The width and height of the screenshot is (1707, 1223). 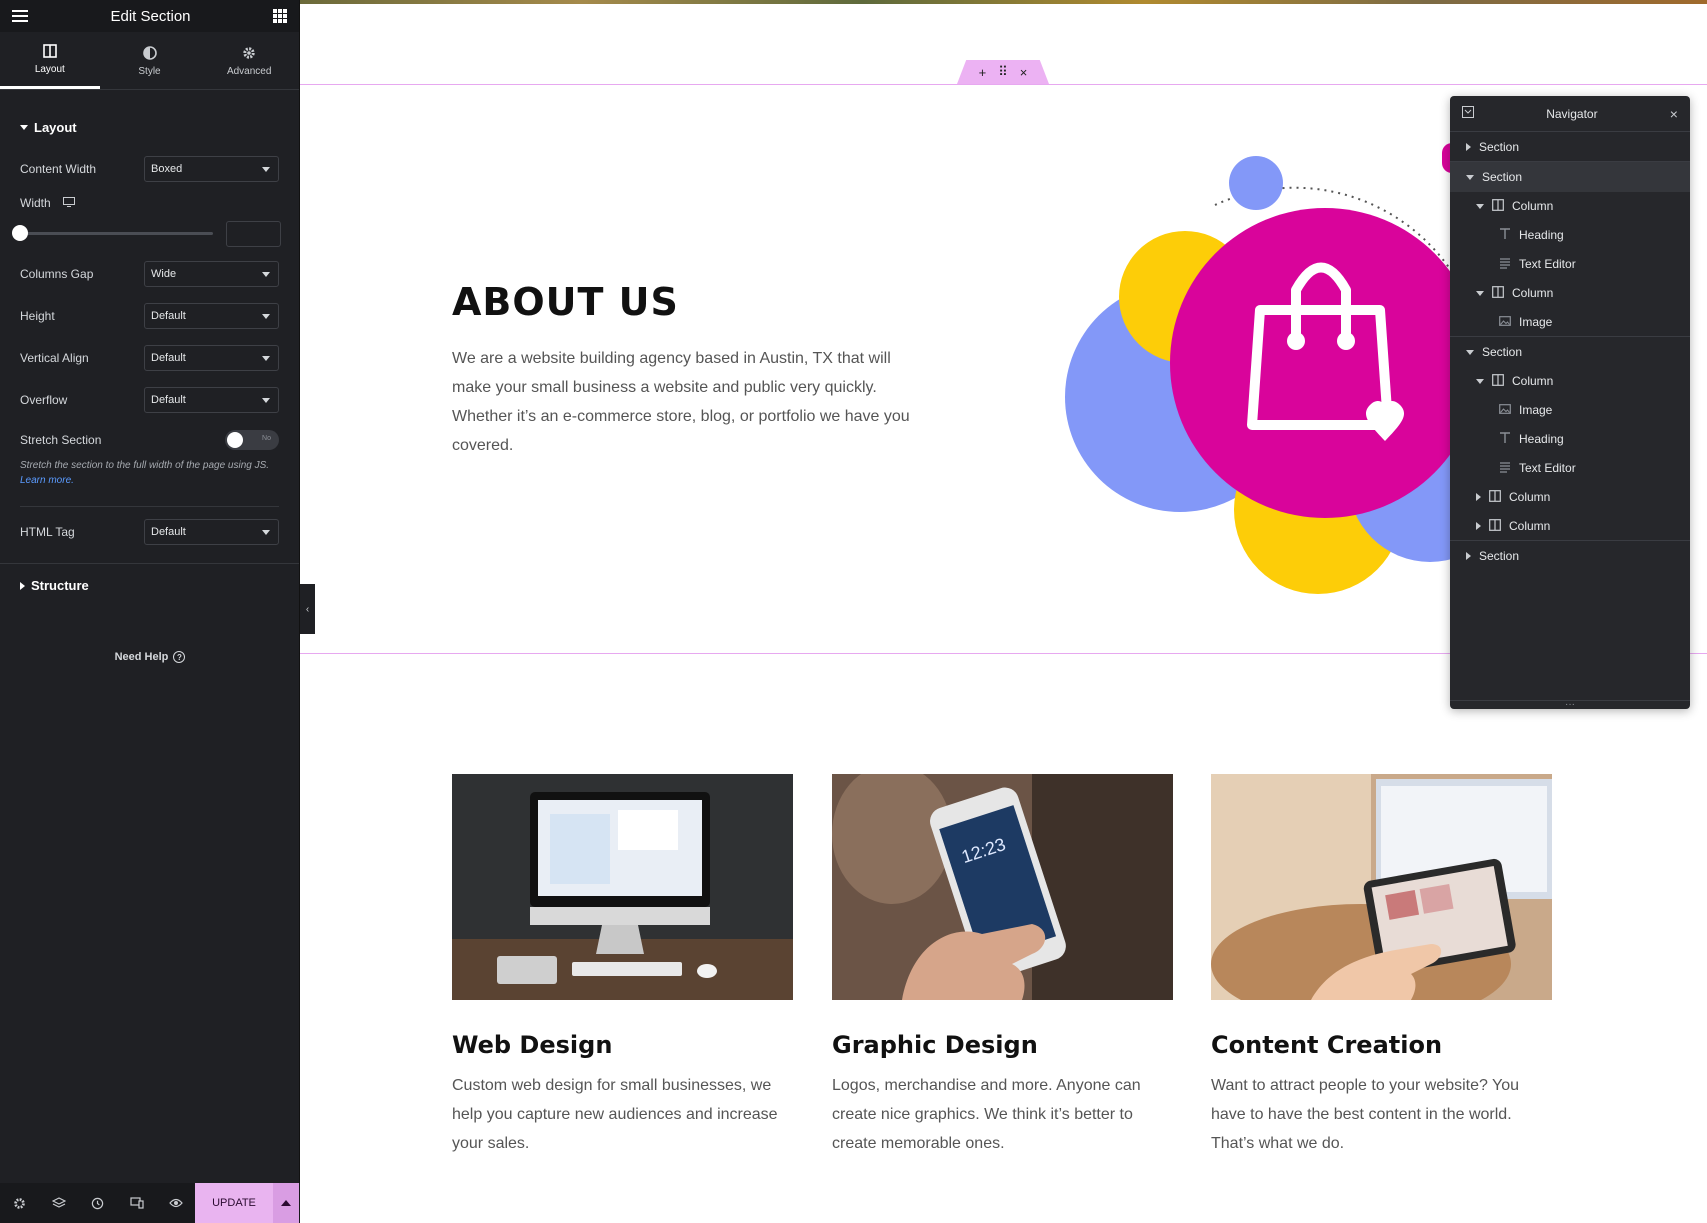 What do you see at coordinates (1003, 2) in the screenshot?
I see `previous-section-image-edge` at bounding box center [1003, 2].